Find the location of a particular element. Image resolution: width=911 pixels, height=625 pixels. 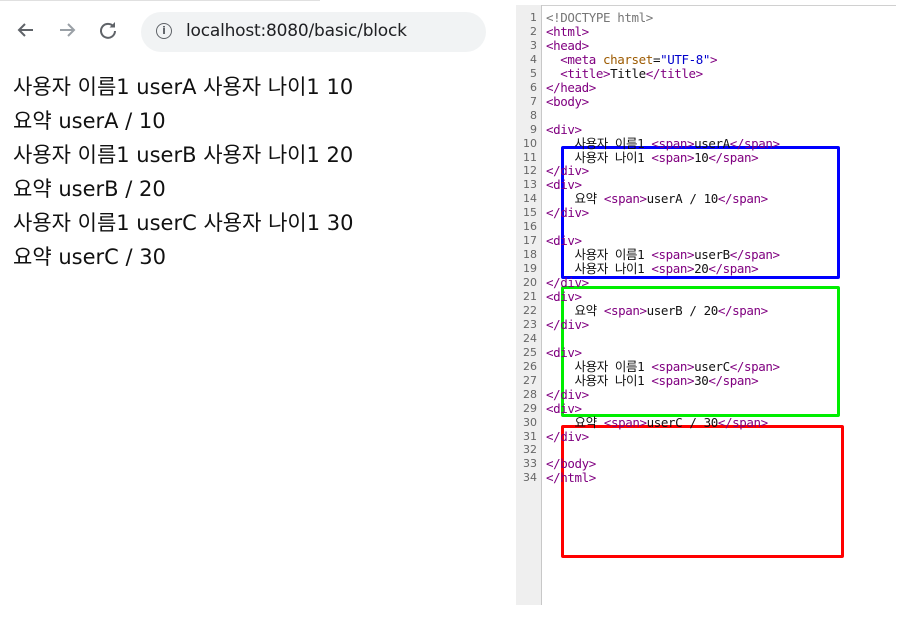

address-bar: i localhost:8080/basic/block is located at coordinates (313, 32).